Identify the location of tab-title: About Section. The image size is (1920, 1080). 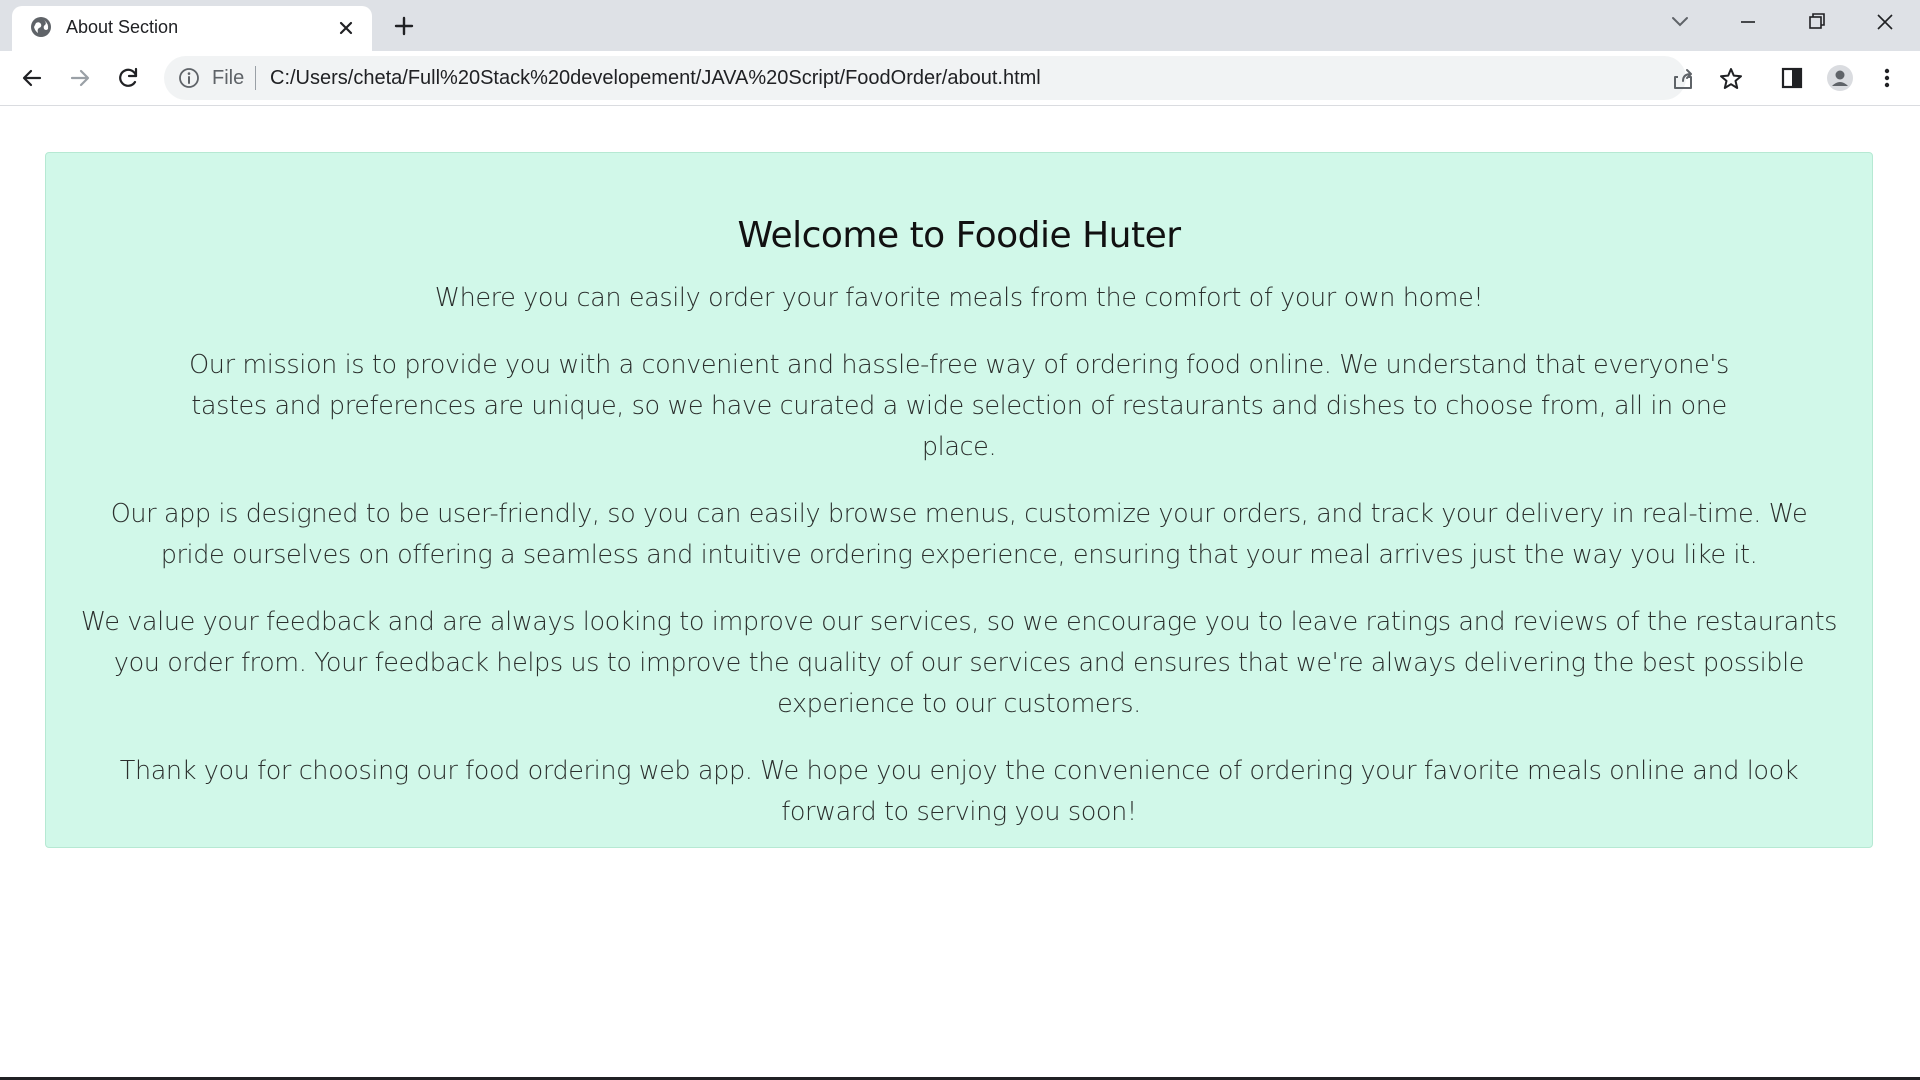
(122, 27).